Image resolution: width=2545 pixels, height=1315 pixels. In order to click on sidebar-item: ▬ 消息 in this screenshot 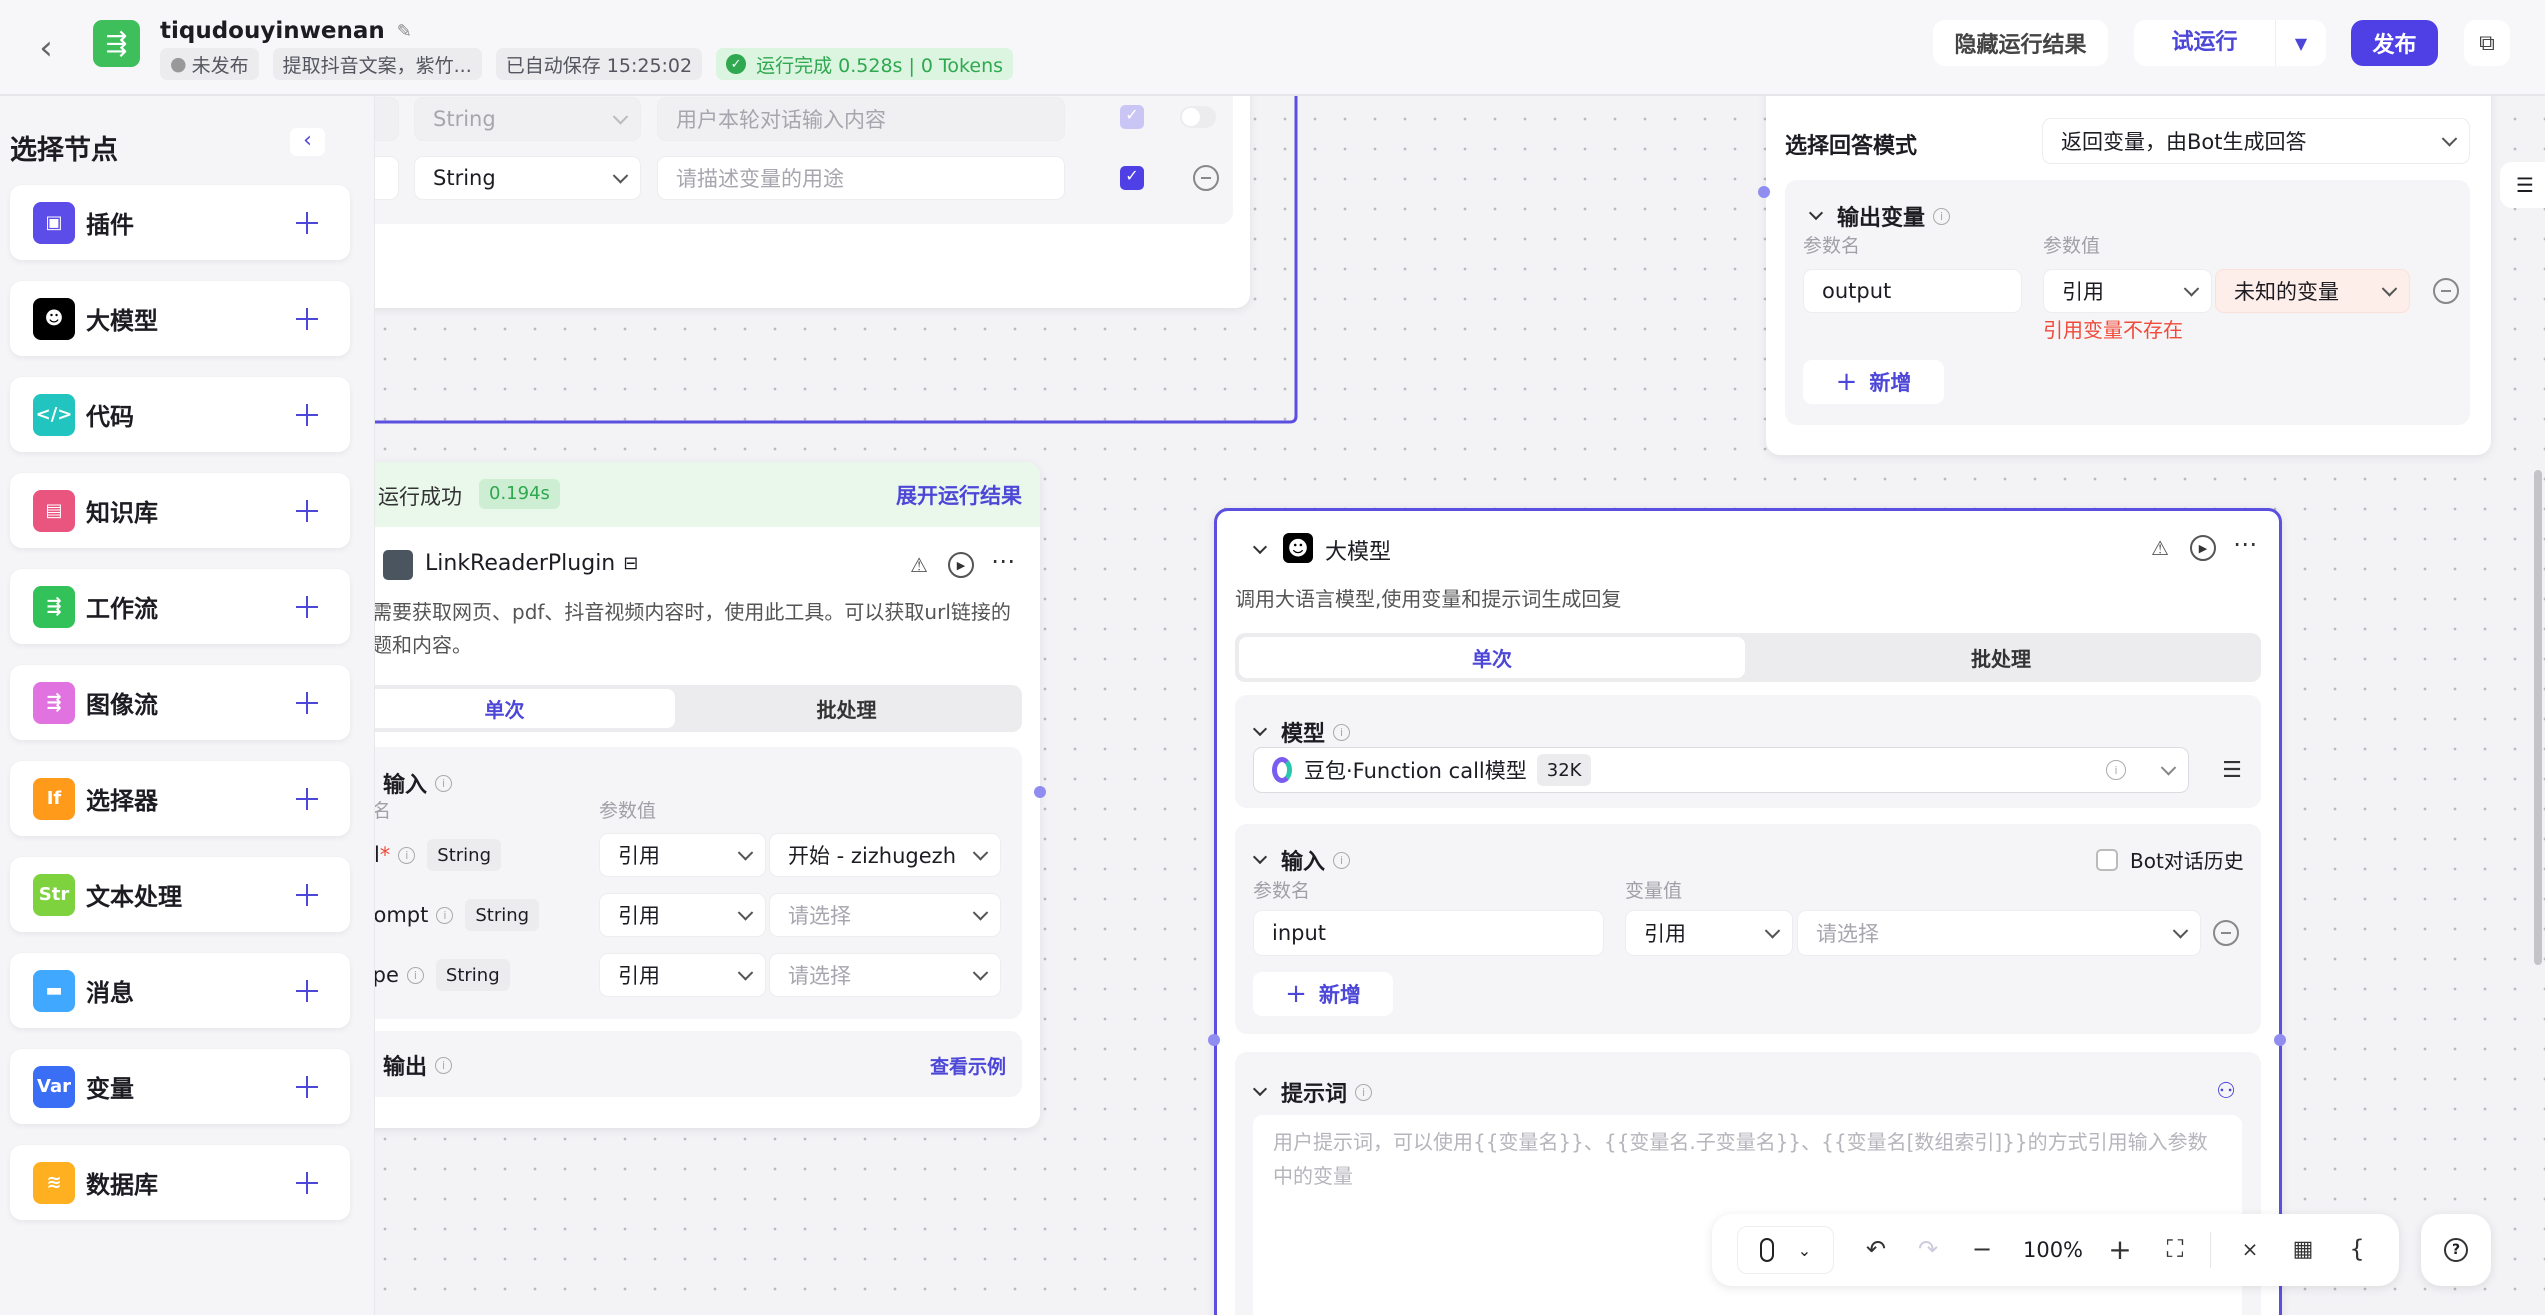, I will do `click(180, 990)`.